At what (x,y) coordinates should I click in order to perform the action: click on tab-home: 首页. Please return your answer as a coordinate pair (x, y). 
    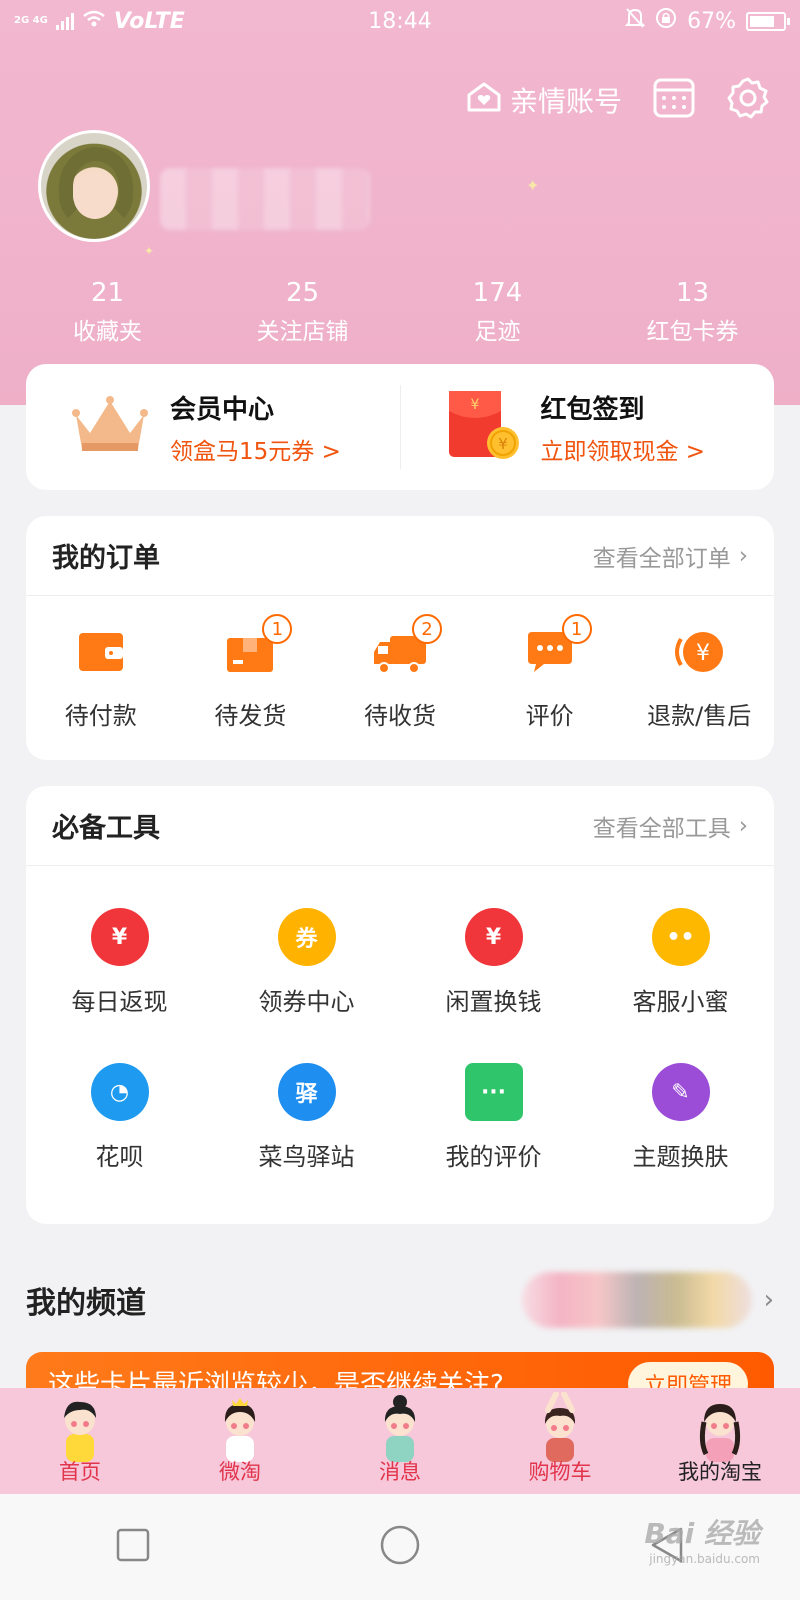
    Looking at the image, I should click on (80, 1441).